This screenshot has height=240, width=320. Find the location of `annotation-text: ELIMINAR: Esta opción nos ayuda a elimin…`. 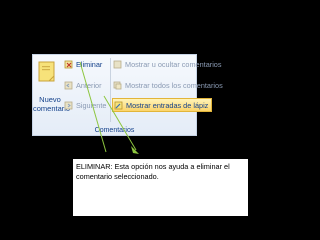

annotation-text: ELIMINAR: Esta opción nos ayuda a elimin… is located at coordinates (160, 187).